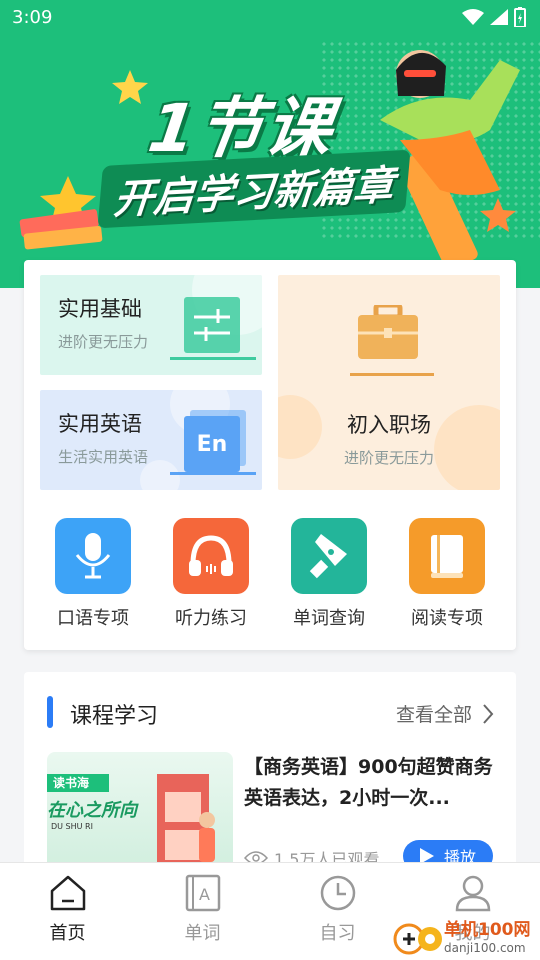 Image resolution: width=540 pixels, height=960 pixels. I want to click on category-tile-workplace: 初入职场 进阶更无压力, so click(389, 382).